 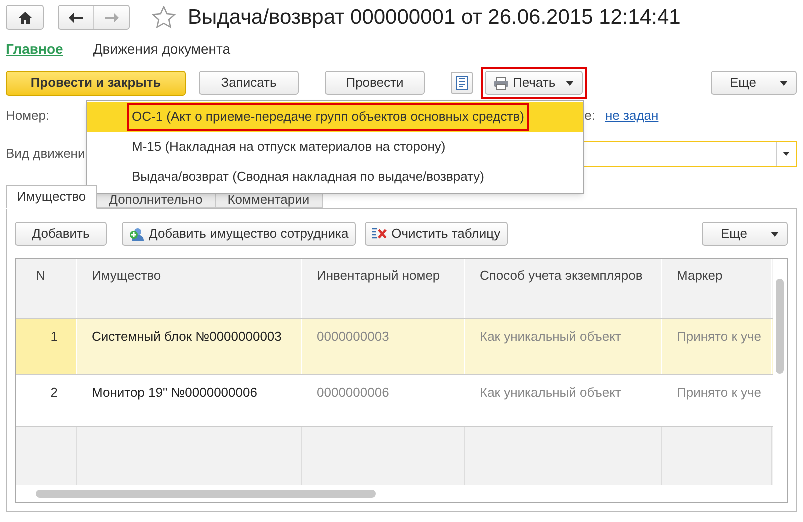 I want to click on table-cell-text: Как уникальный объект, so click(x=550, y=393).